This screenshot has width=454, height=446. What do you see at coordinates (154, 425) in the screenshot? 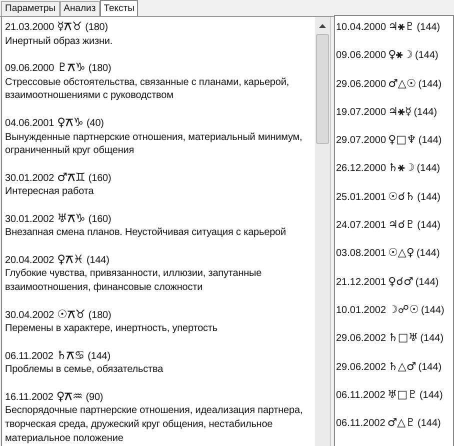
I see `description-text: Беспорядочные партнерские отношения, идеализация партнера, творческая среда, дружеский круг общения, нестабильное материальное положение` at bounding box center [154, 425].